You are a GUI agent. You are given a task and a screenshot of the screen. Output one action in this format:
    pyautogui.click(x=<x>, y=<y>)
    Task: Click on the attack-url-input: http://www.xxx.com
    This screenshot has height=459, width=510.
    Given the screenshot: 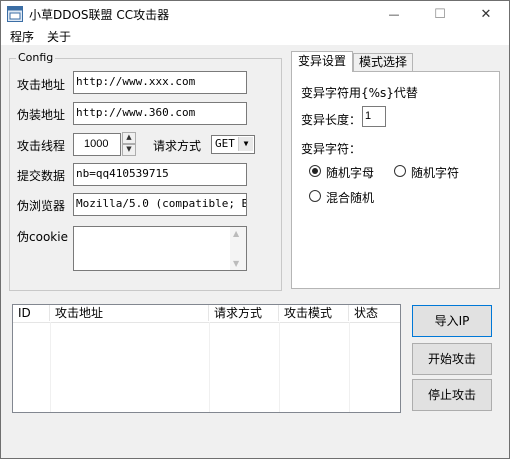 What is the action you would take?
    pyautogui.click(x=160, y=82)
    